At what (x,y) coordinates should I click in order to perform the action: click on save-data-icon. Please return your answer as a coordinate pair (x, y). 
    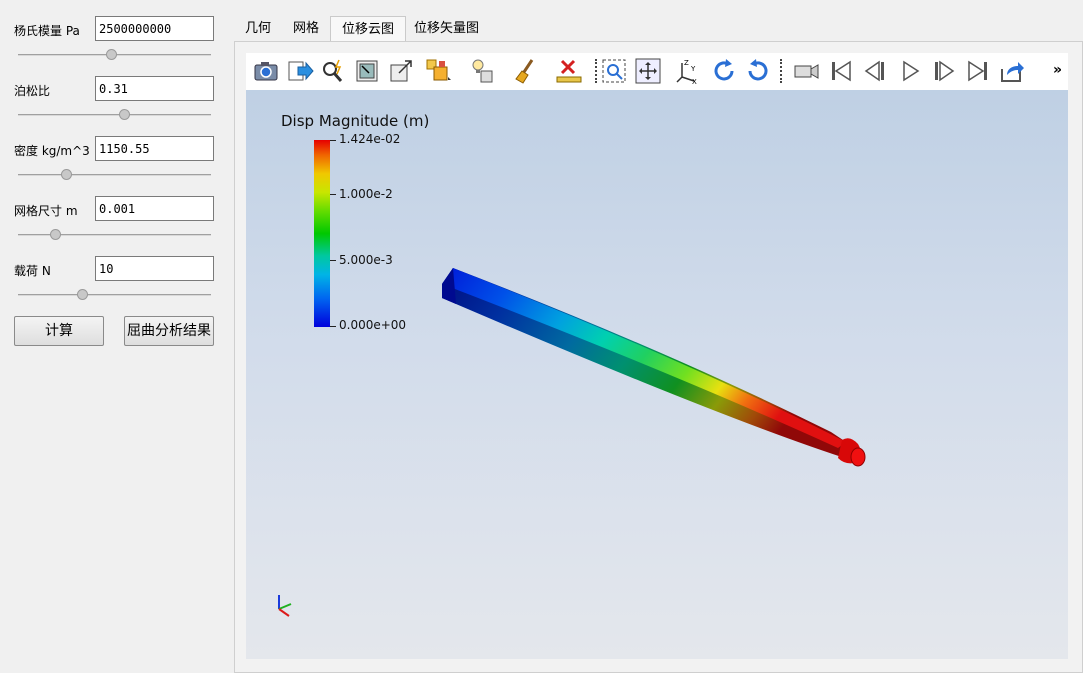
    Looking at the image, I should click on (300, 71).